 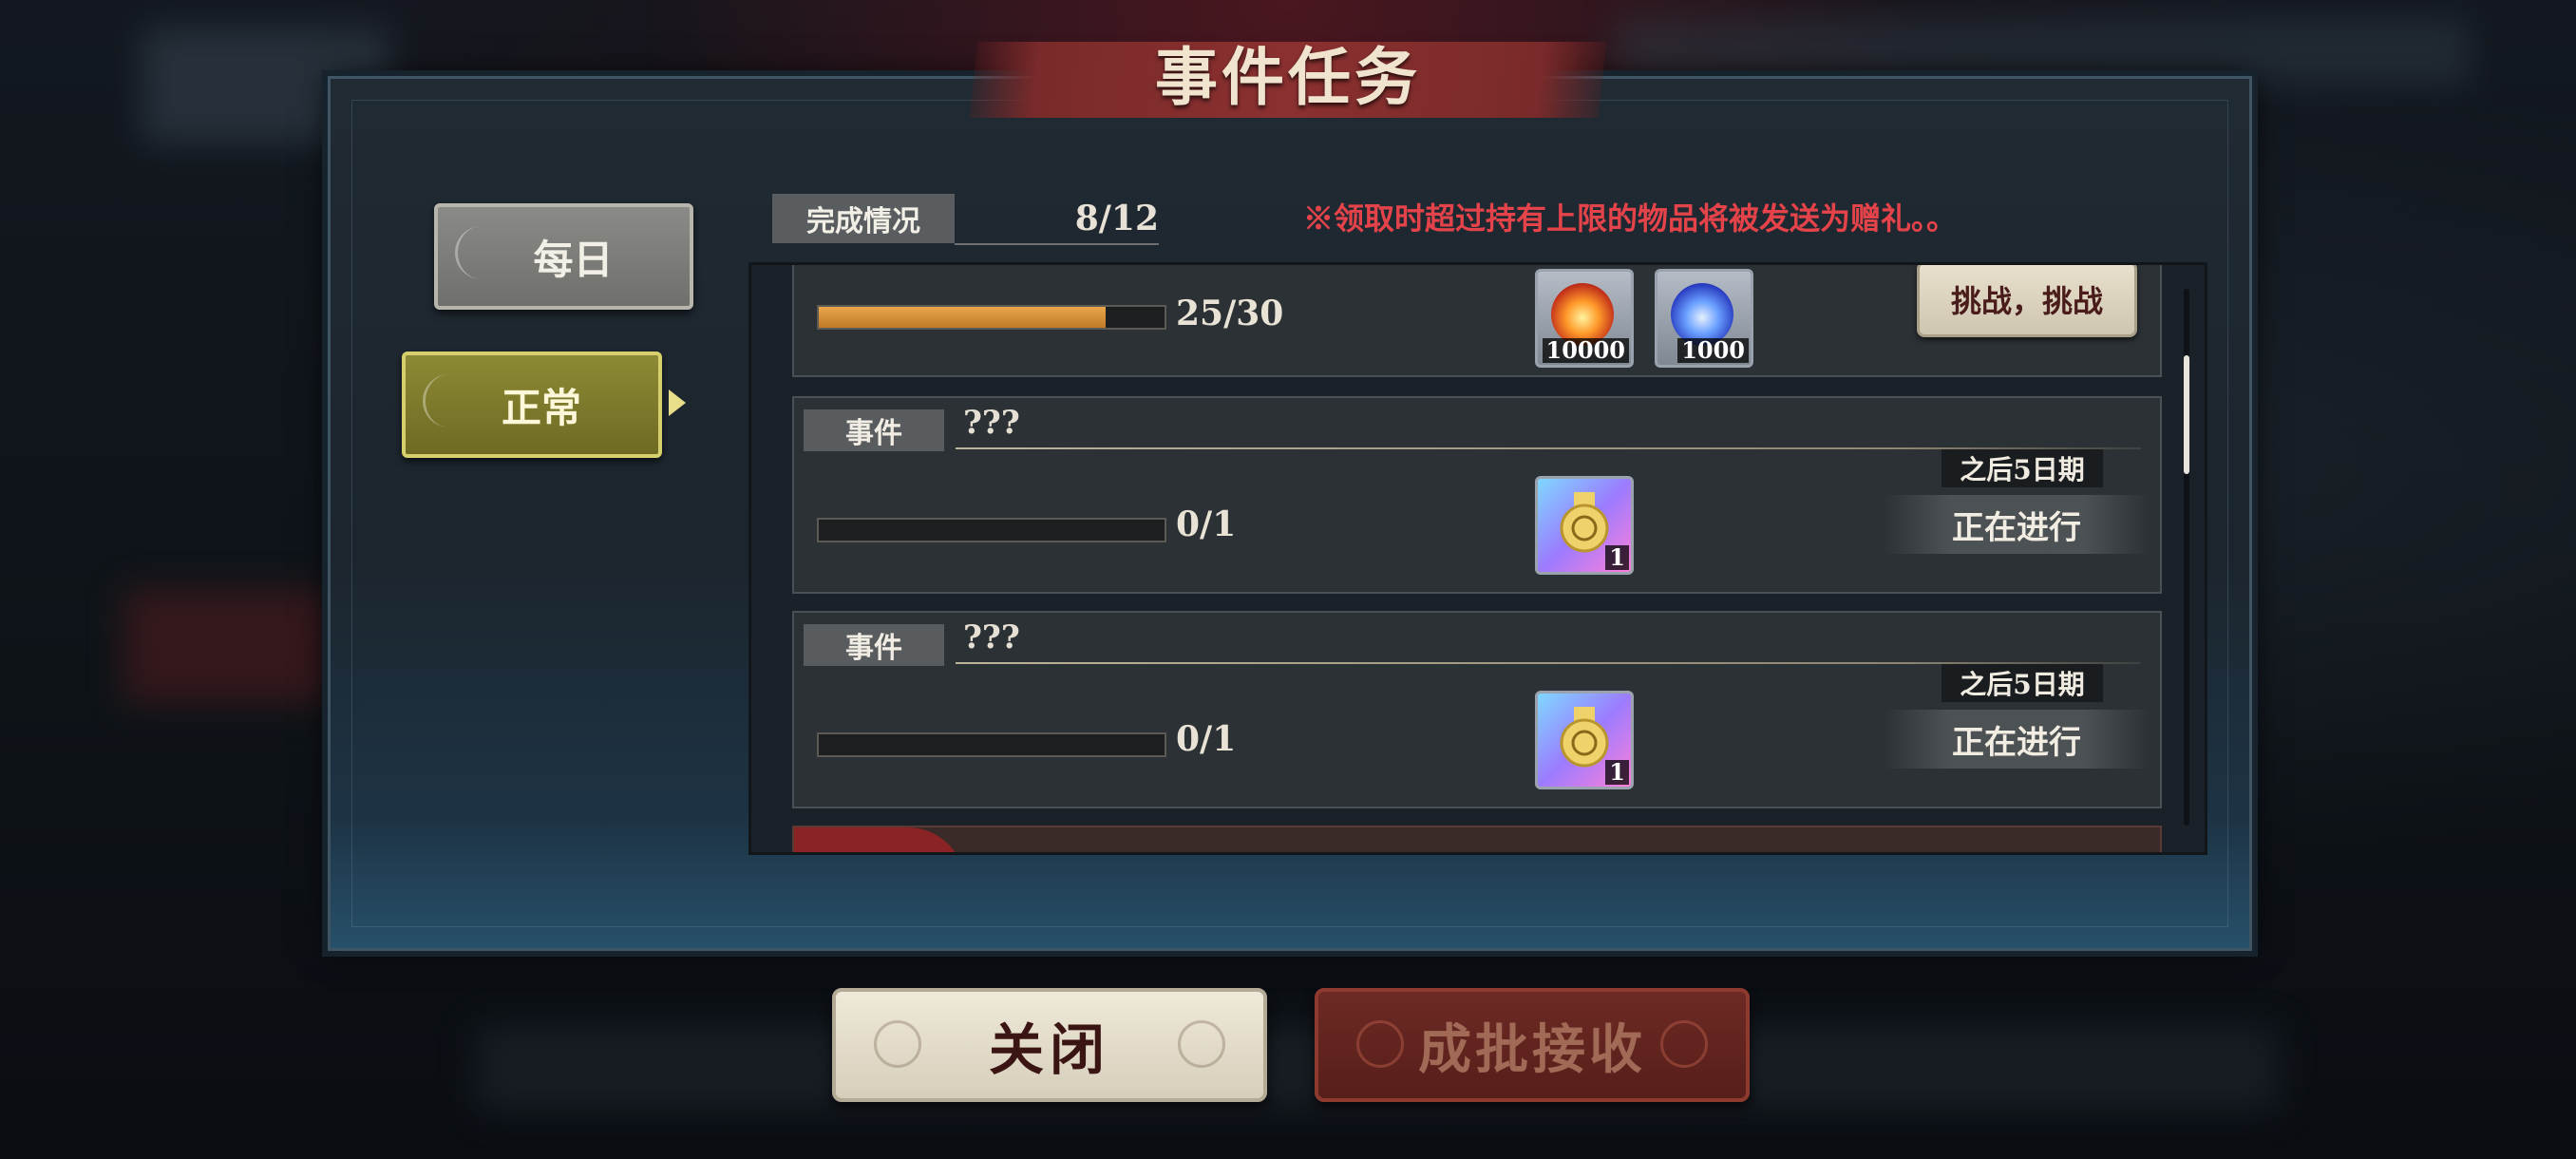 I want to click on batch-receive-button: 成批接收, so click(x=1532, y=1045).